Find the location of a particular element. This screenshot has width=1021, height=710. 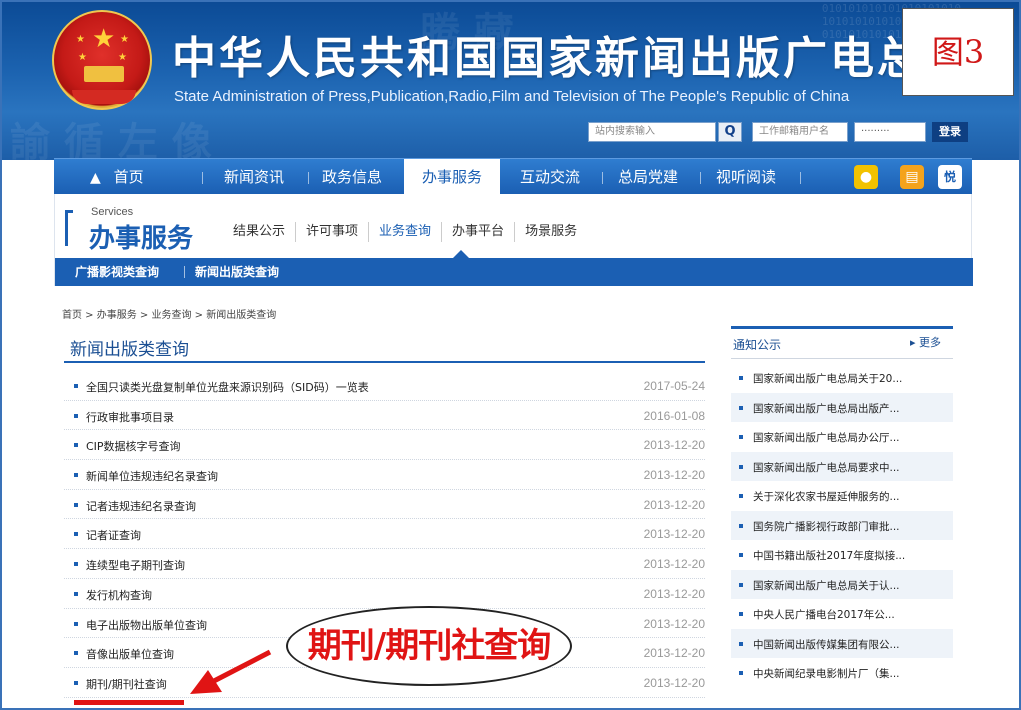

tab-scenario-services: 场景服务 is located at coordinates (551, 232).